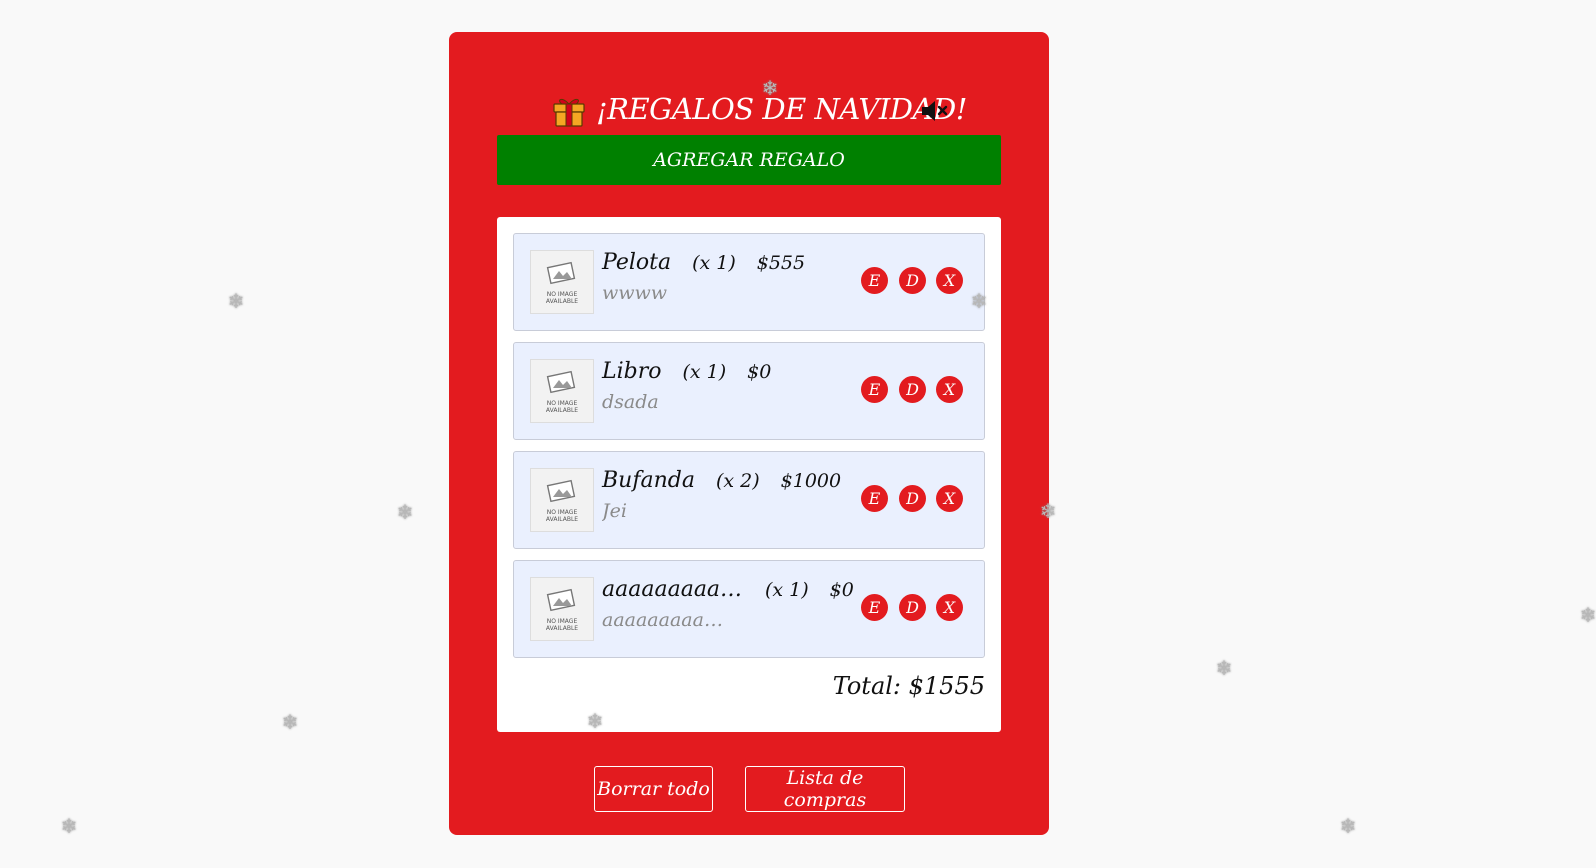 The image size is (1596, 868). I want to click on gift-summary: Libro (x 1) $0, so click(686, 371).